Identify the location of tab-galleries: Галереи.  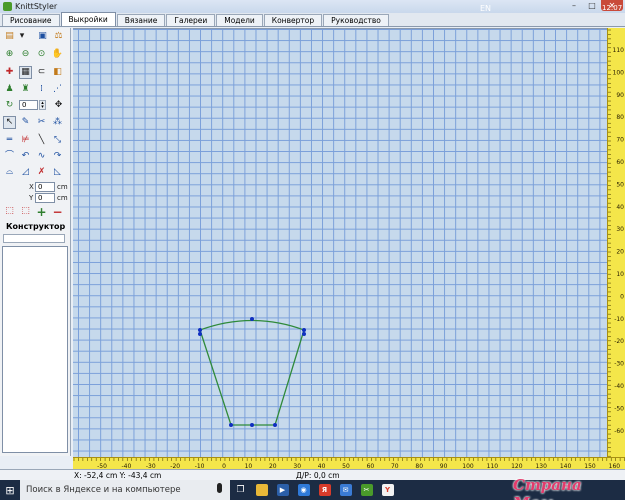
(191, 20).